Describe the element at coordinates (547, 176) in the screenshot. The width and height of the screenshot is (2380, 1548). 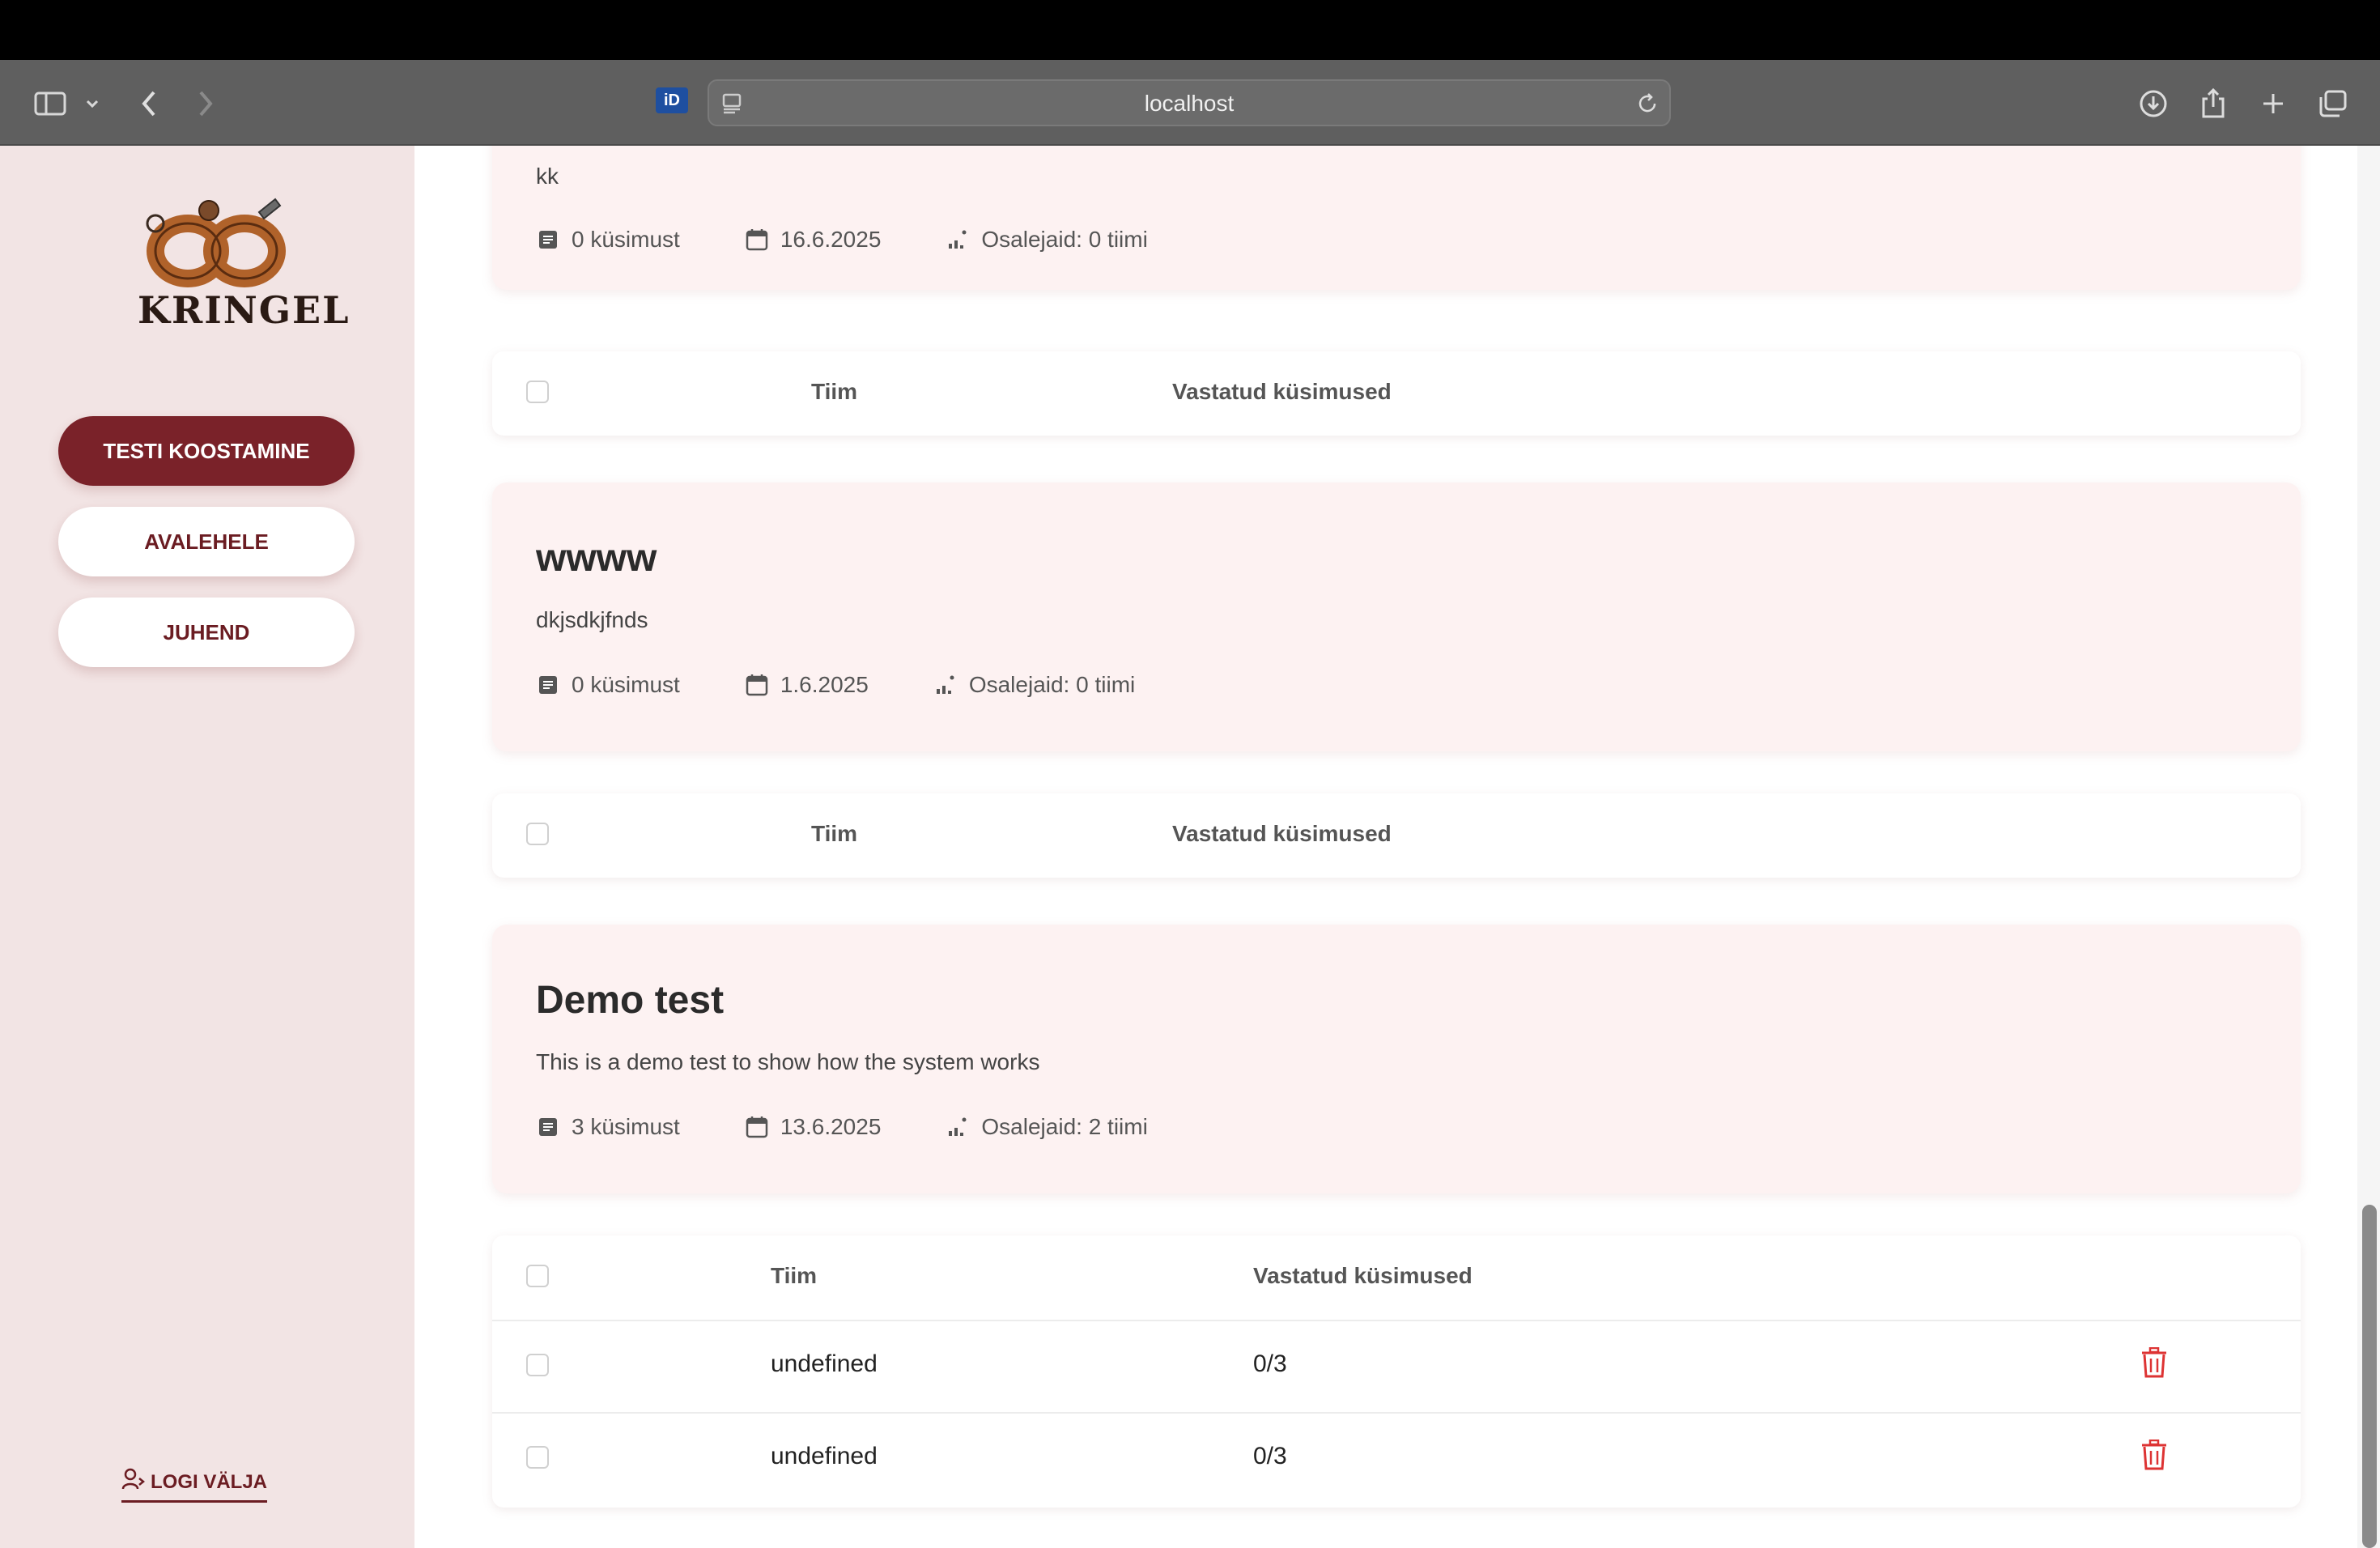
I see `test-description: kk` at that location.